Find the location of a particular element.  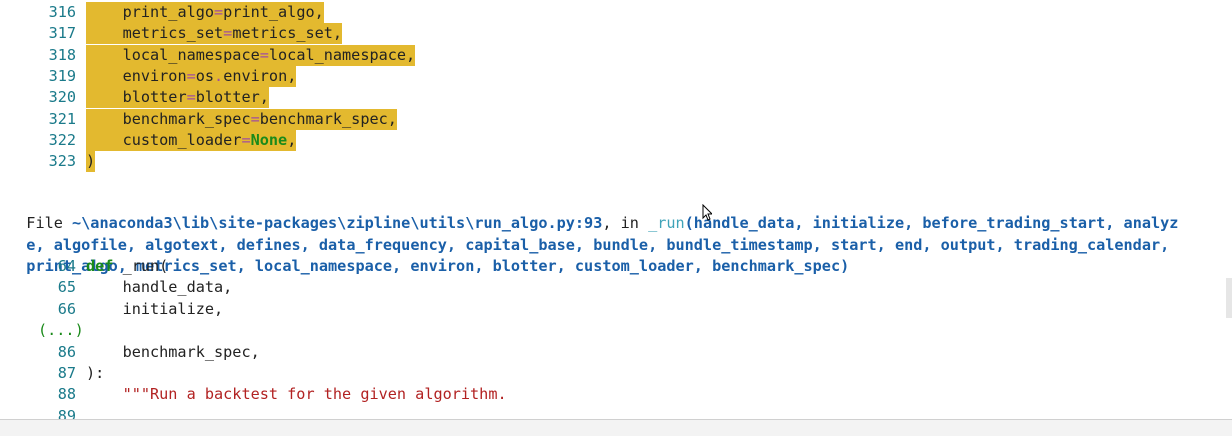

line-number: 86 is located at coordinates (66, 351).